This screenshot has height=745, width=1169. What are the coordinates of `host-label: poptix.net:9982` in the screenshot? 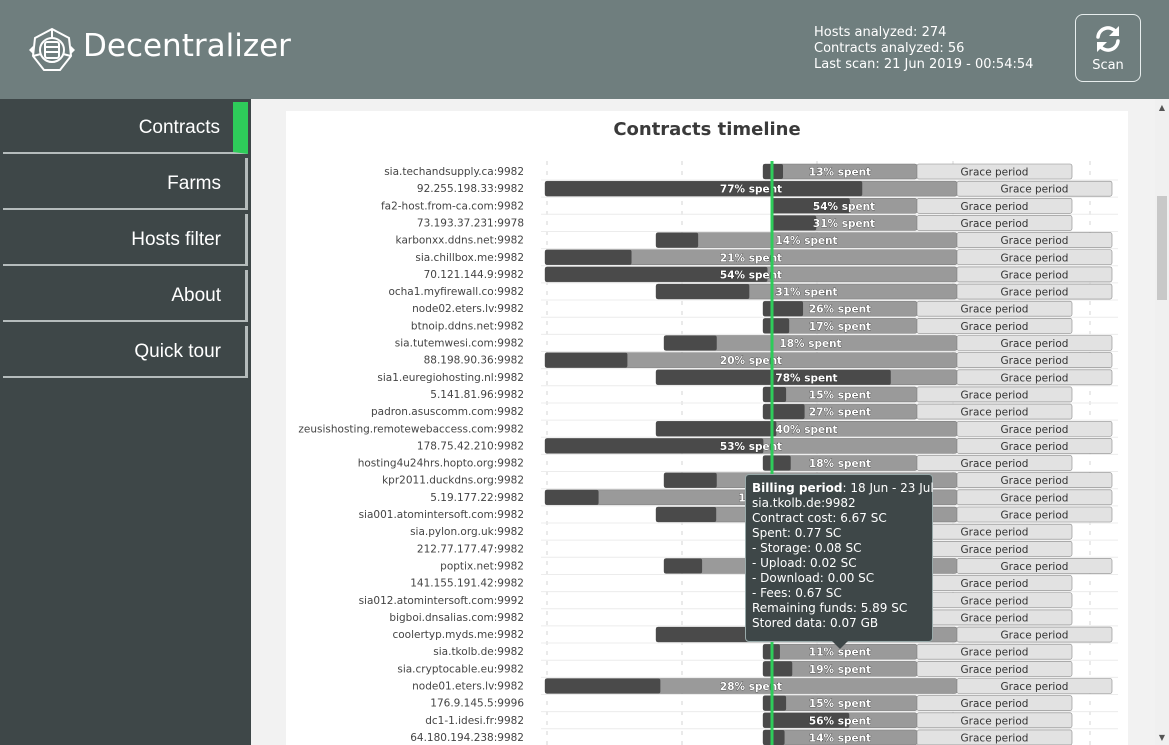 It's located at (482, 566).